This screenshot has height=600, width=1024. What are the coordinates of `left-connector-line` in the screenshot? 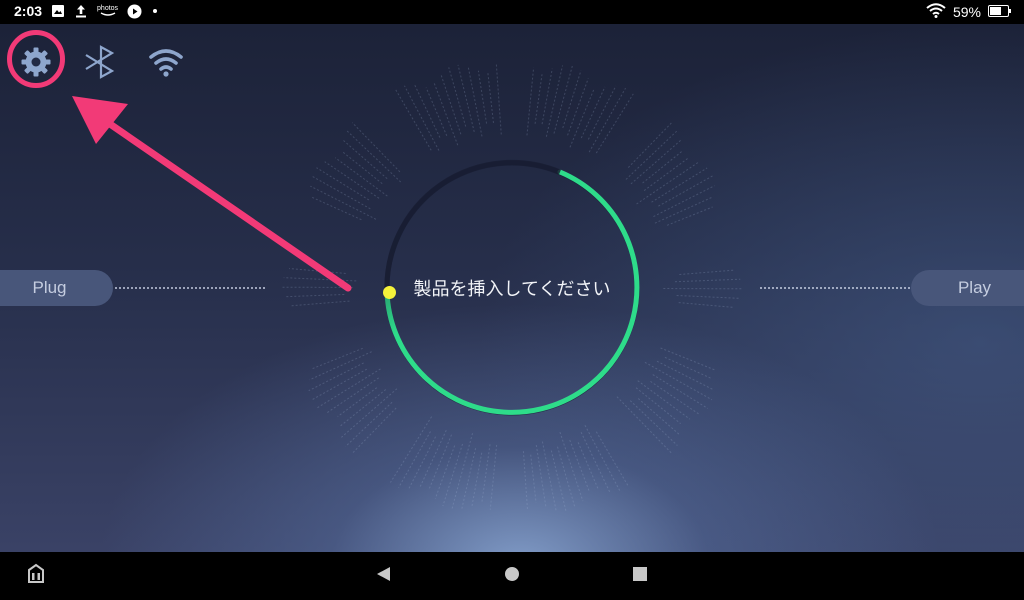 It's located at (190, 288).